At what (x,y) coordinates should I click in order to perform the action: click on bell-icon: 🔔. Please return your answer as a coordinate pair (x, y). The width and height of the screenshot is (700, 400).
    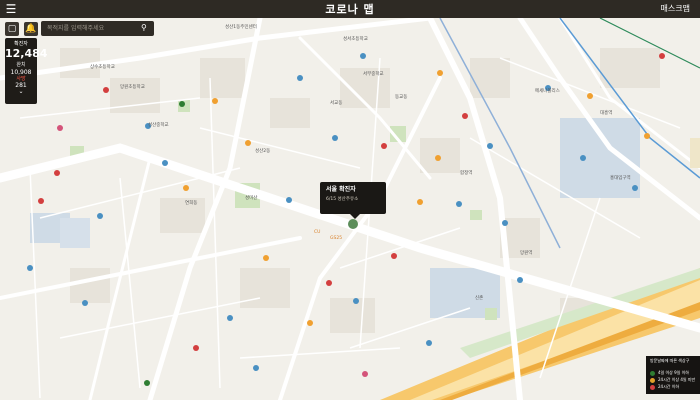
    Looking at the image, I should click on (31, 29).